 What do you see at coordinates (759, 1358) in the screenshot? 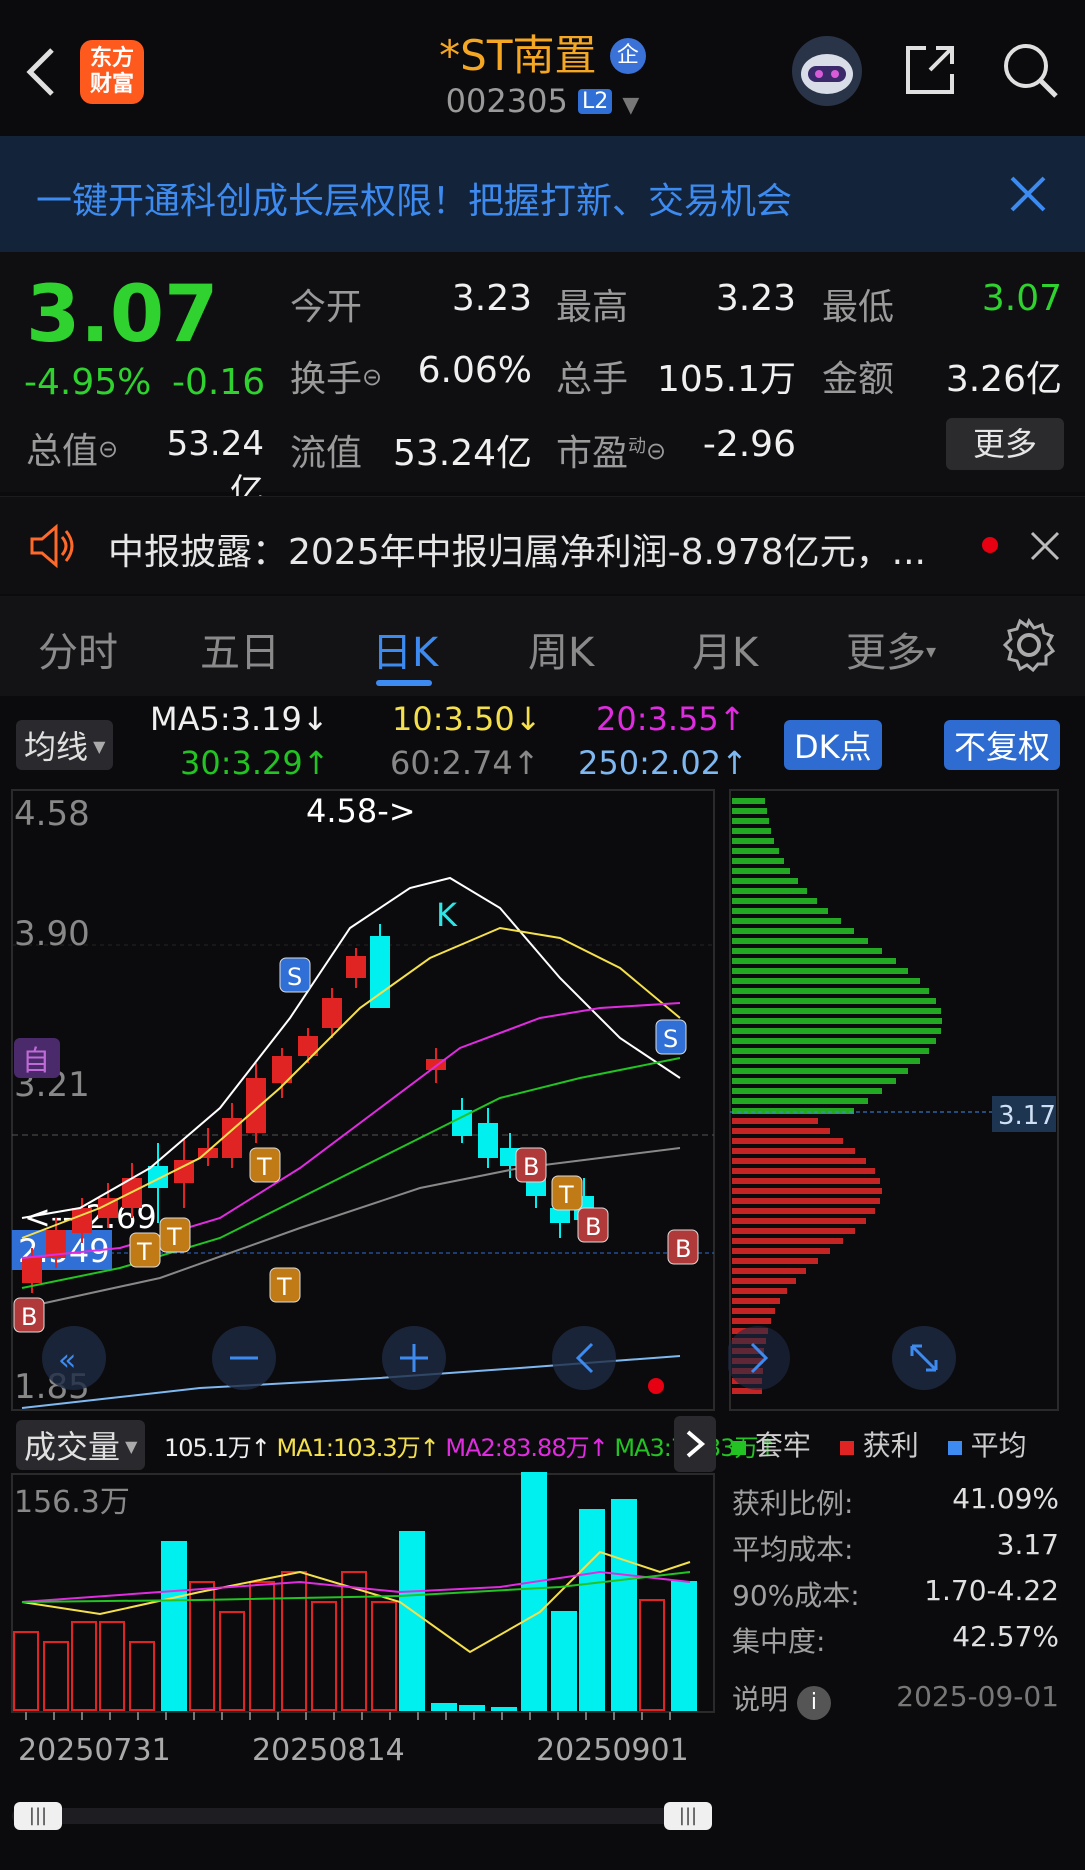
I see `scroll-right-button` at bounding box center [759, 1358].